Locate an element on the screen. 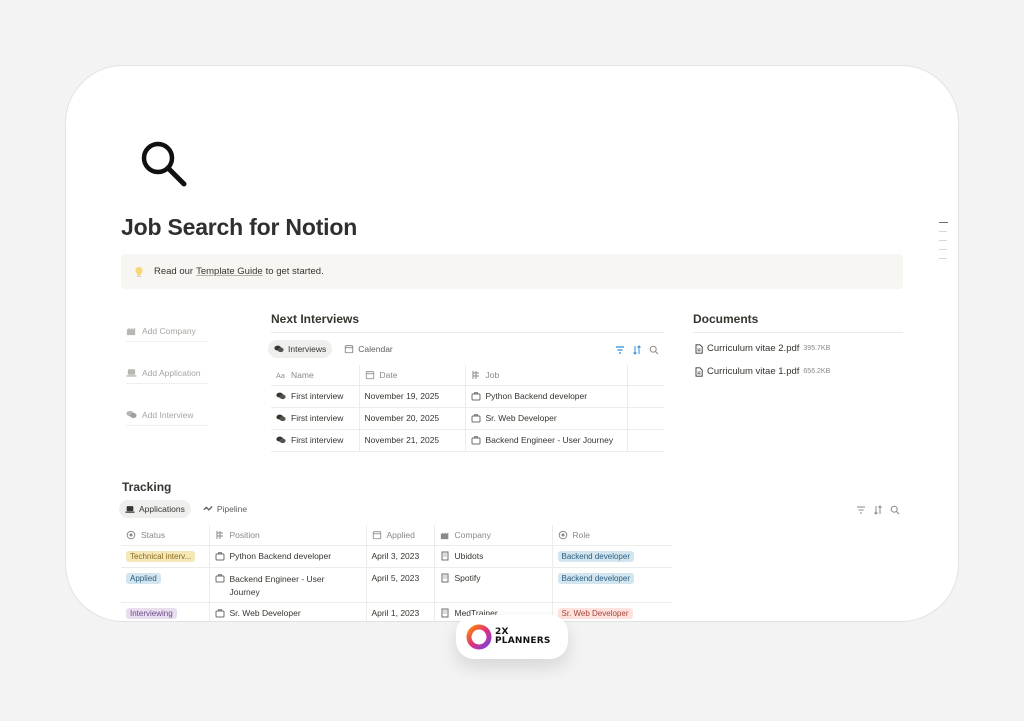  company-icon is located at coordinates (444, 535).